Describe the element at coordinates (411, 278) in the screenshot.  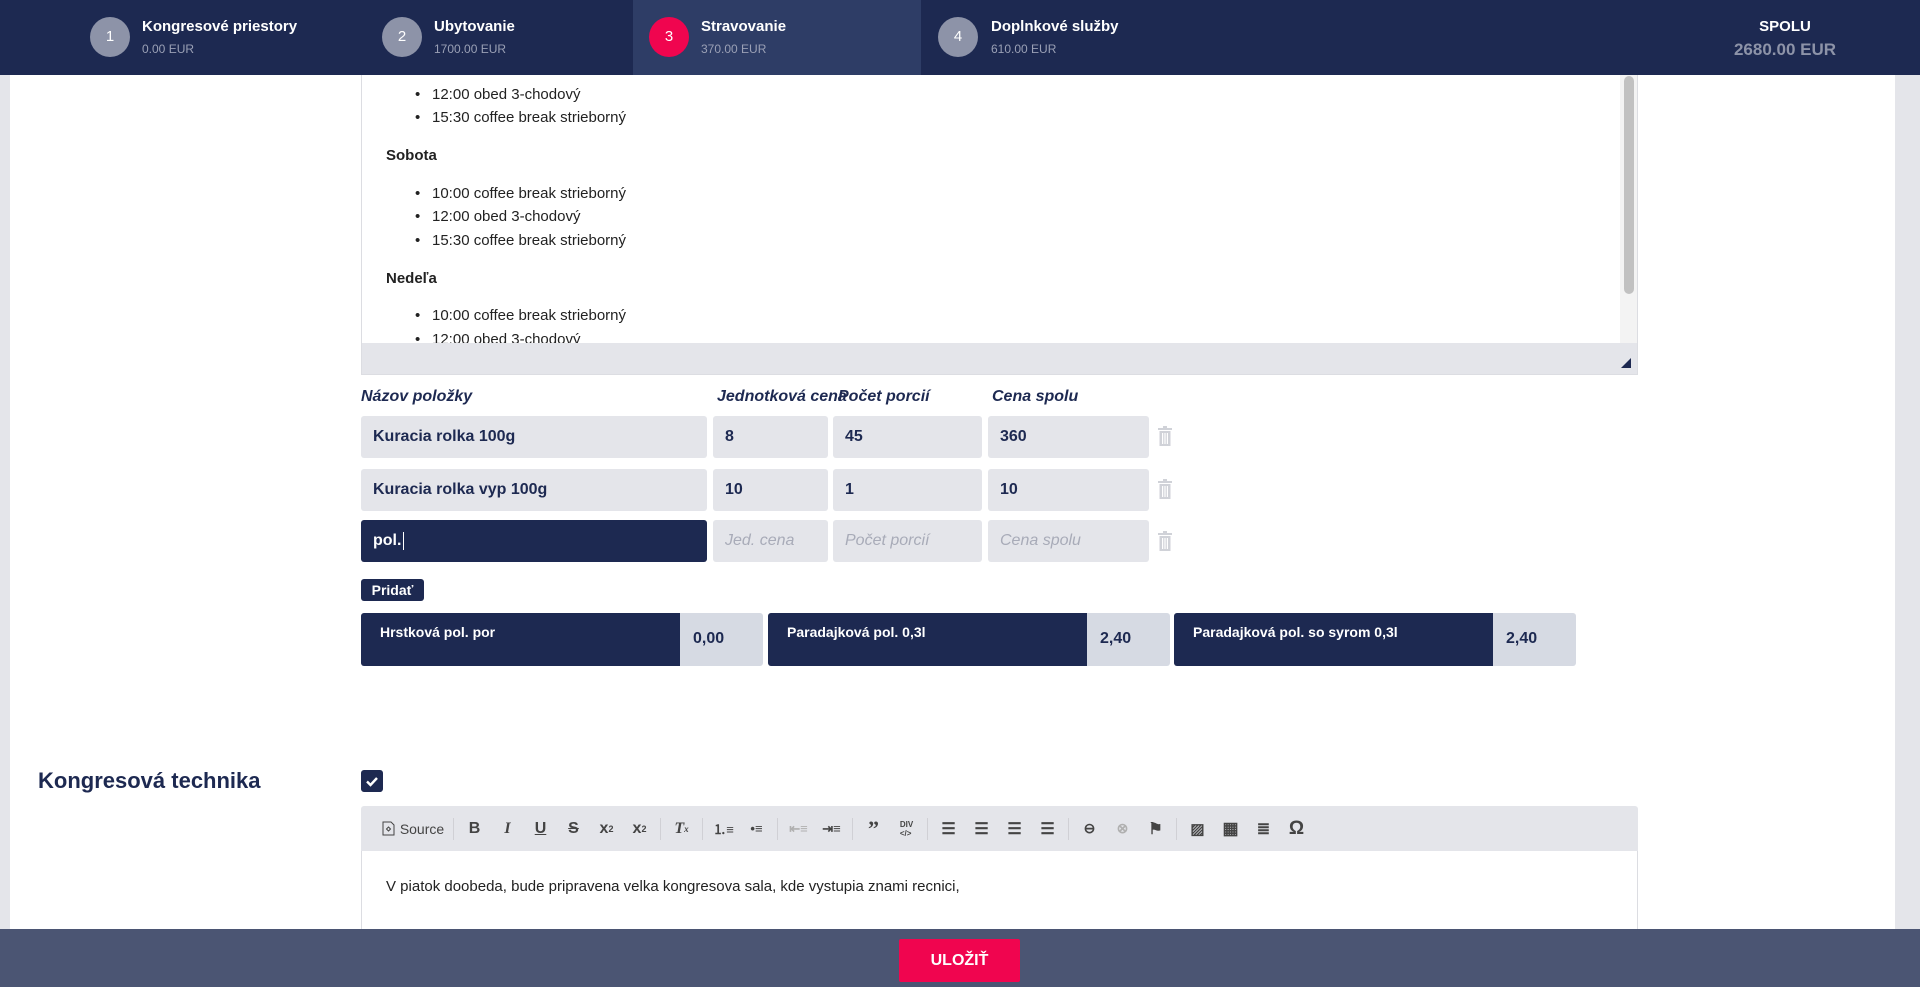
I see `day-heading: Nedeľa` at that location.